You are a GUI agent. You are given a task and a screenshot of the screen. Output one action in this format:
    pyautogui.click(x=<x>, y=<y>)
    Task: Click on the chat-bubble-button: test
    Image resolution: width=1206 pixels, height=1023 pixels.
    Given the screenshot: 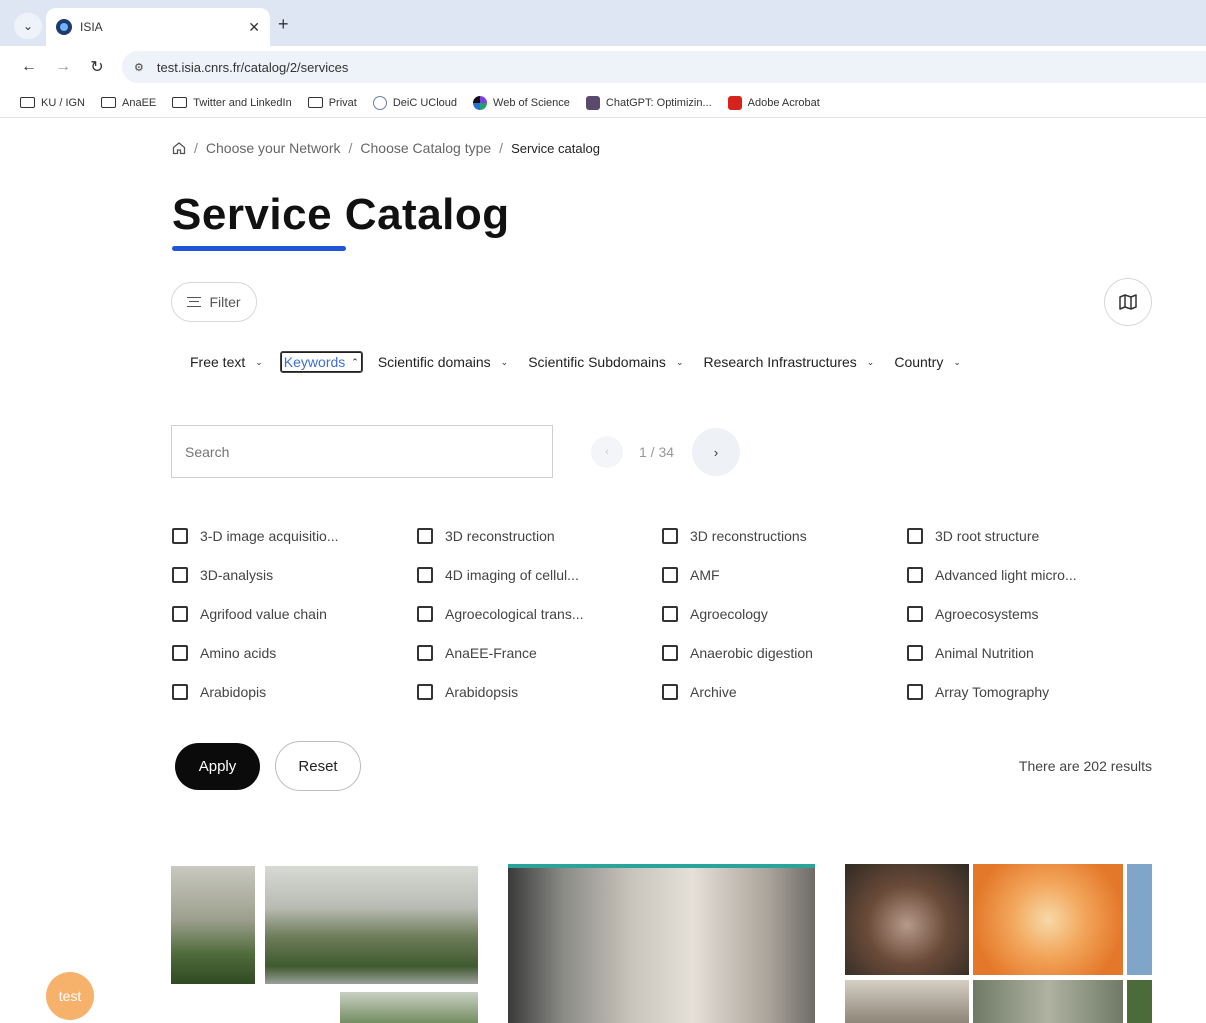 What is the action you would take?
    pyautogui.click(x=70, y=996)
    